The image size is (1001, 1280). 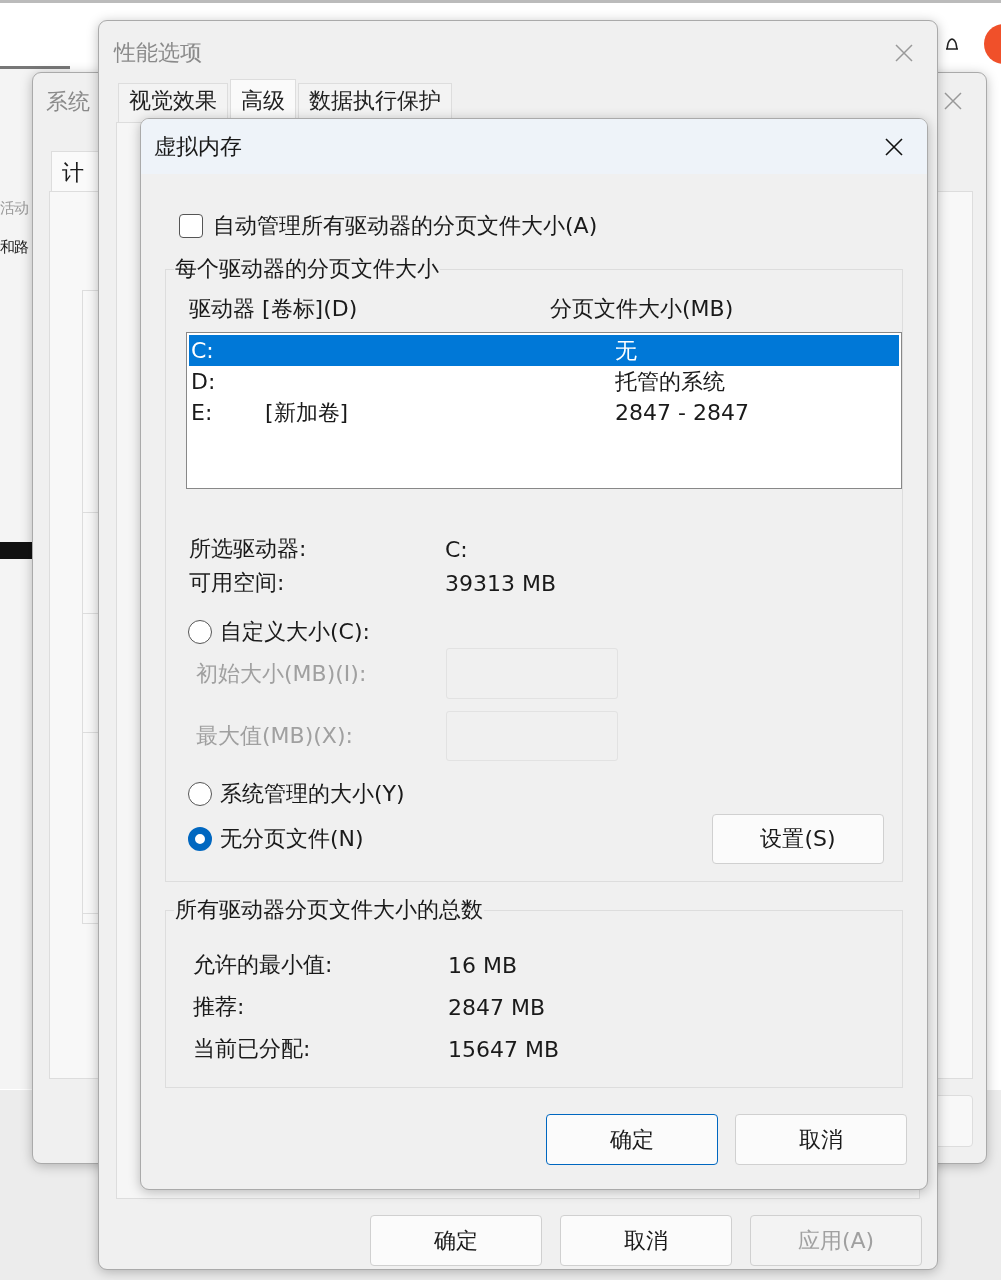 I want to click on panel-text: 活动, so click(x=14, y=208).